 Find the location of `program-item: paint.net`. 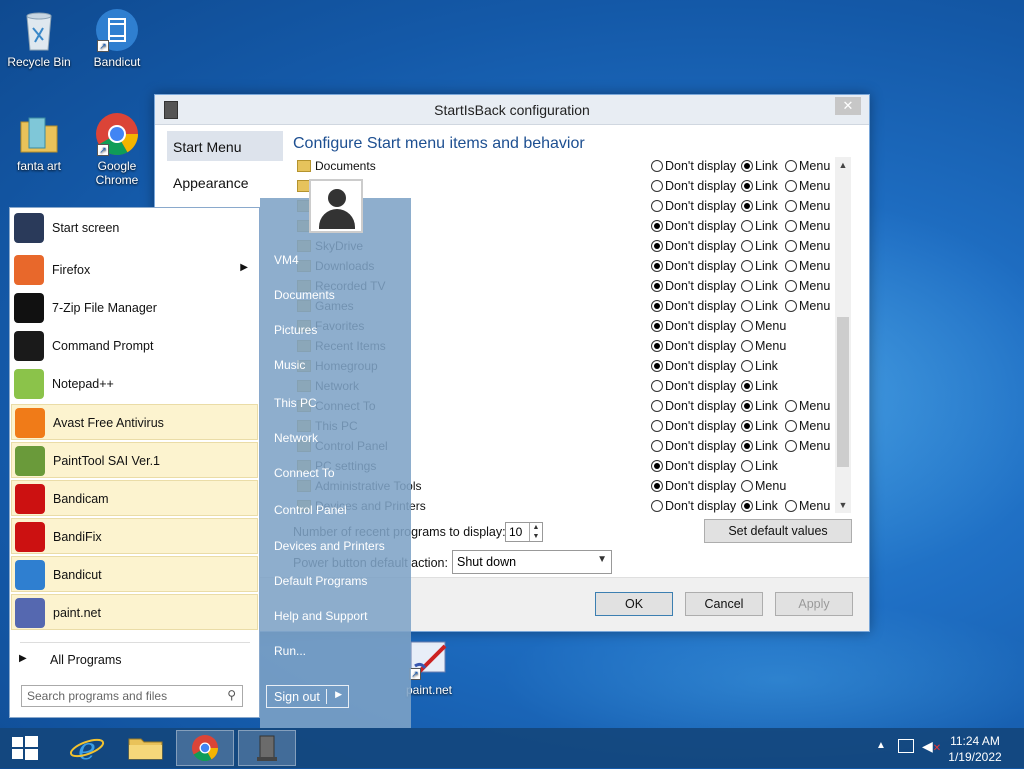

program-item: paint.net is located at coordinates (134, 612).